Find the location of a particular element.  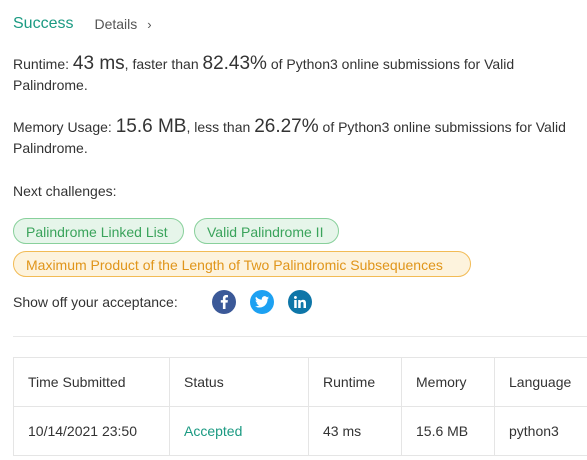

memory-label: Memory Usage: is located at coordinates (62, 127).